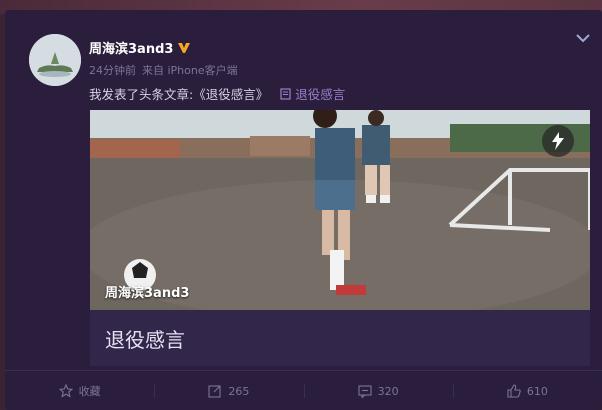 The image size is (602, 410). I want to click on action-bar: 收藏 265 320 610, so click(303, 391).